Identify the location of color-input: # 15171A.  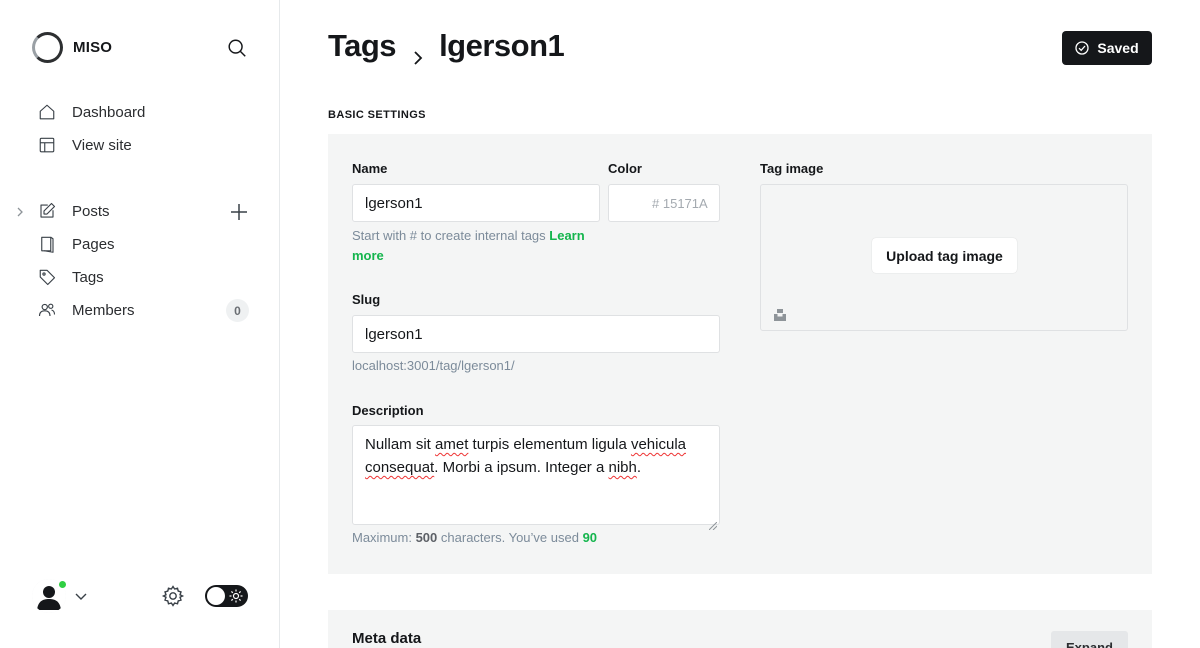
(683, 203).